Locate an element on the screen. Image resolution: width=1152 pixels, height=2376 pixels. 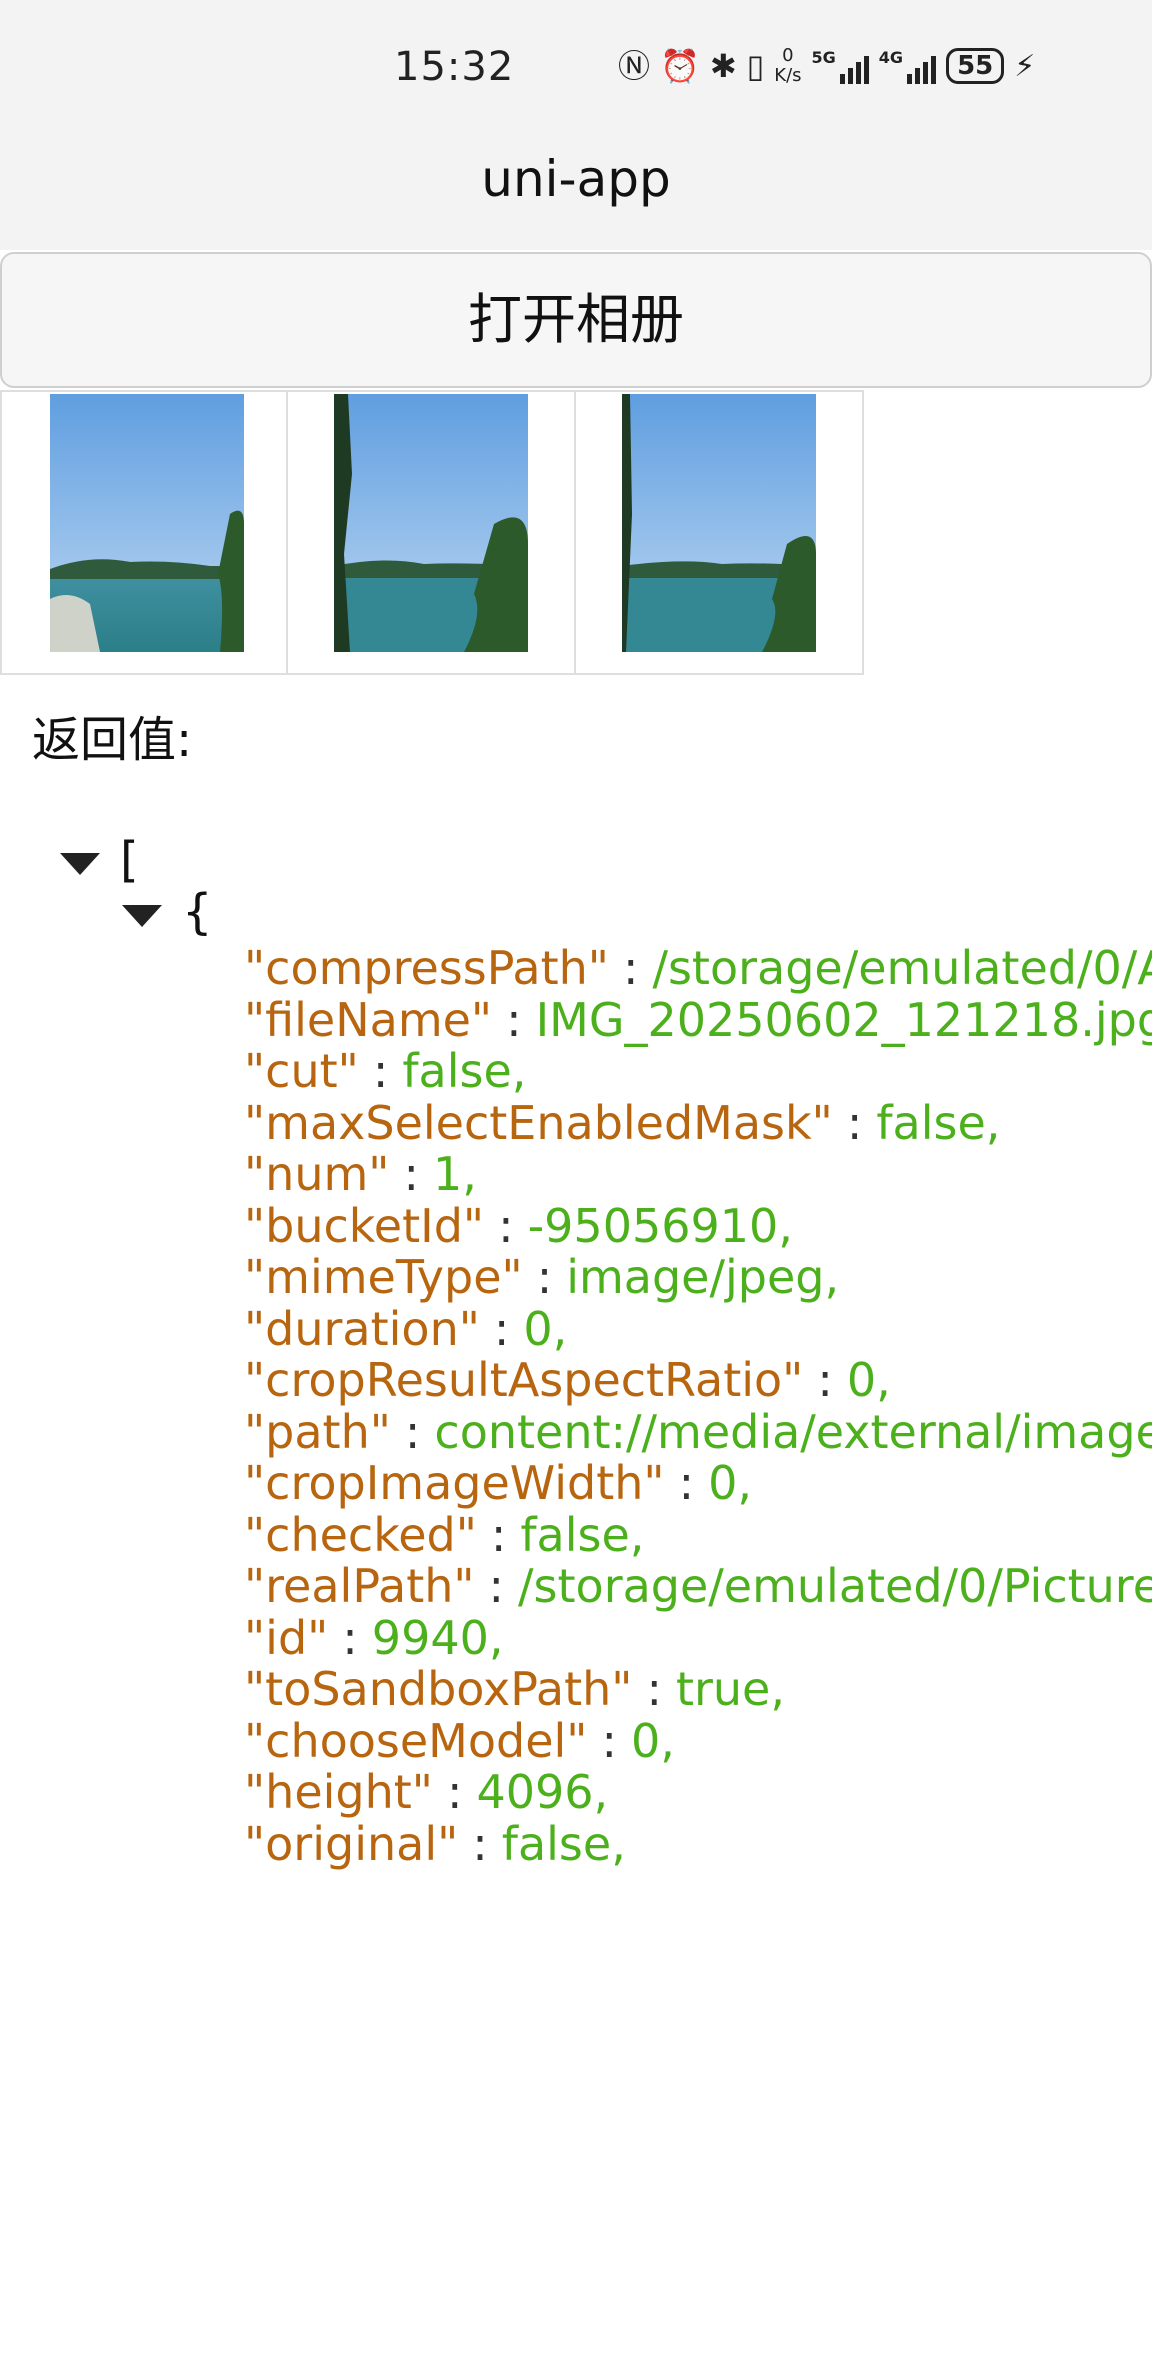
json-value: content://media/external/images/ is located at coordinates (793, 1431).